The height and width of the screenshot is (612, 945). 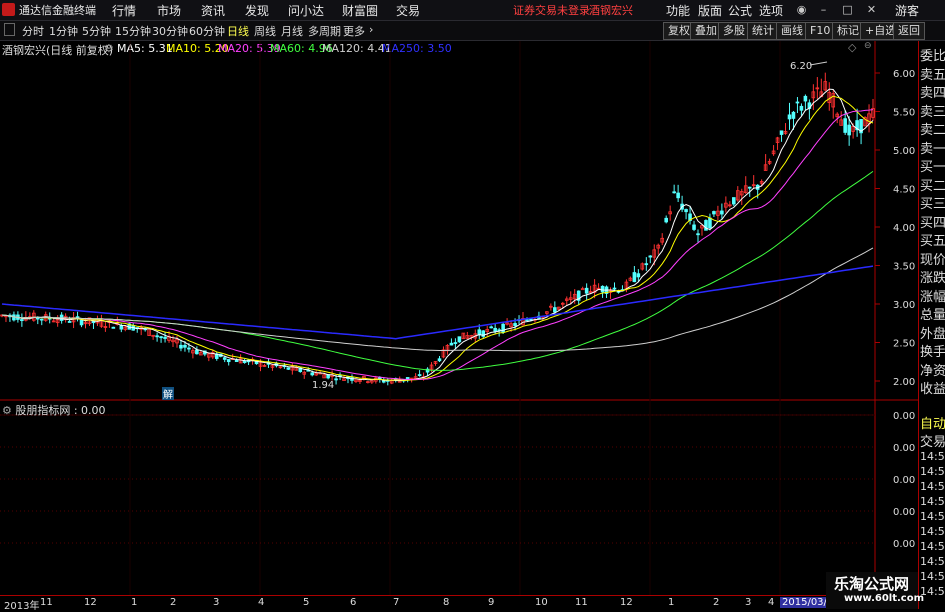 I want to click on menu-options: 选项, so click(x=771, y=10).